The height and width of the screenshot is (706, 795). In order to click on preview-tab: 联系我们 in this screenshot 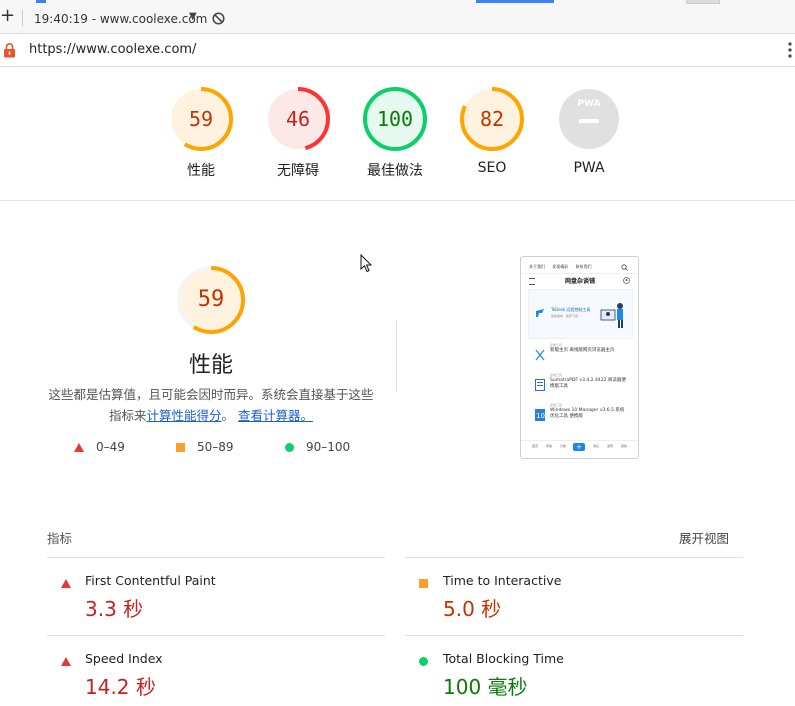, I will do `click(583, 266)`.